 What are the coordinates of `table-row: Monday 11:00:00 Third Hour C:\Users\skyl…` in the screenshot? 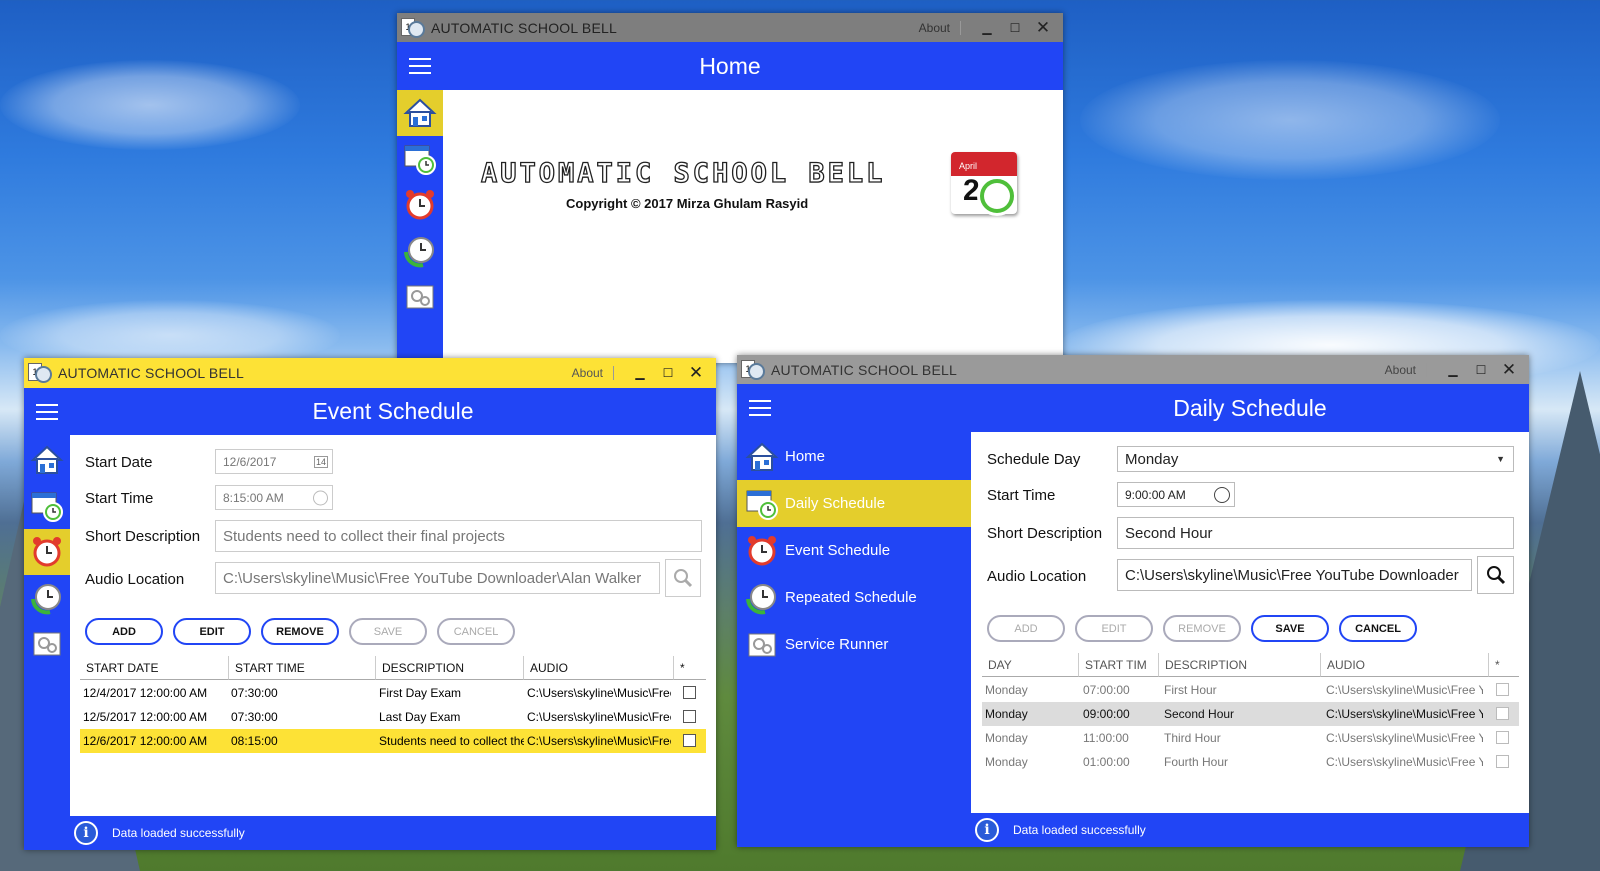 It's located at (1250, 738).